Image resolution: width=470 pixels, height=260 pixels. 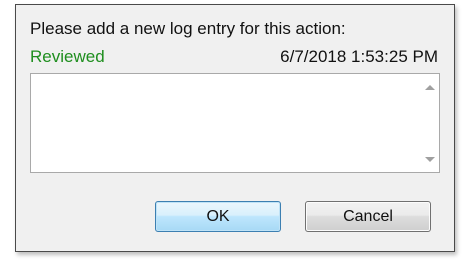 What do you see at coordinates (429, 159) in the screenshot?
I see `scroll-down-arrow-icon` at bounding box center [429, 159].